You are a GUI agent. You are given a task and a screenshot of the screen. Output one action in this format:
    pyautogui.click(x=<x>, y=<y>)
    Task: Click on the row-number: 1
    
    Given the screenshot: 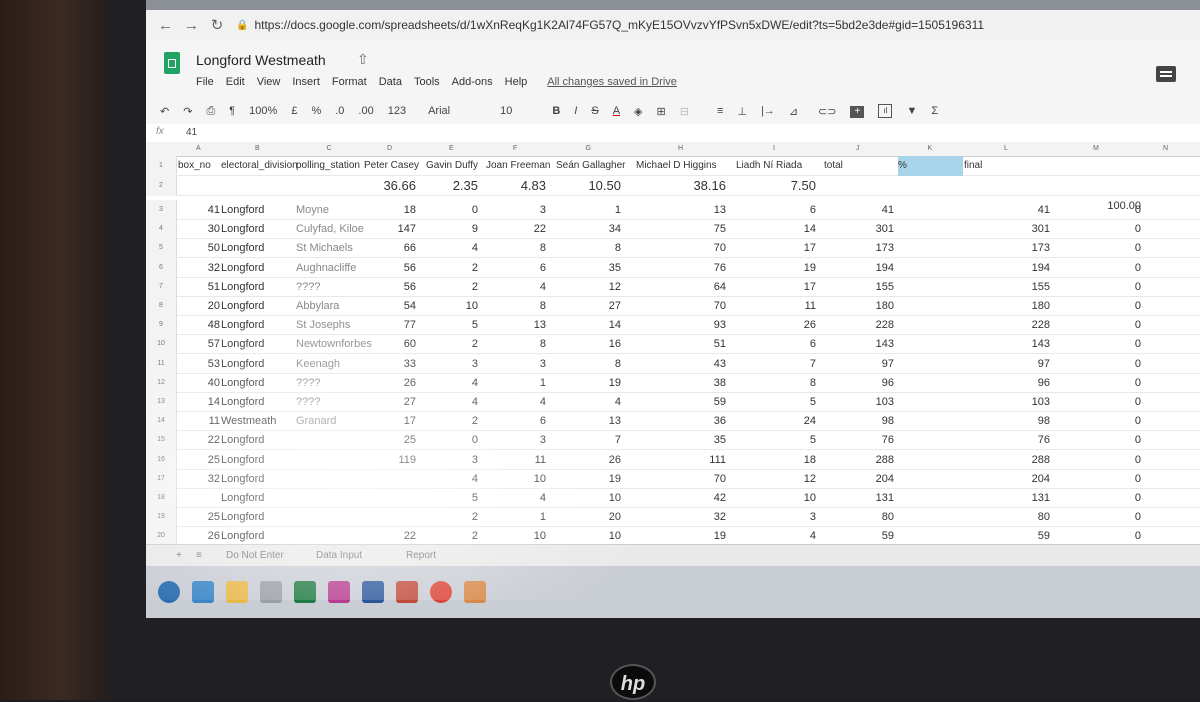 What is the action you would take?
    pyautogui.click(x=161, y=166)
    